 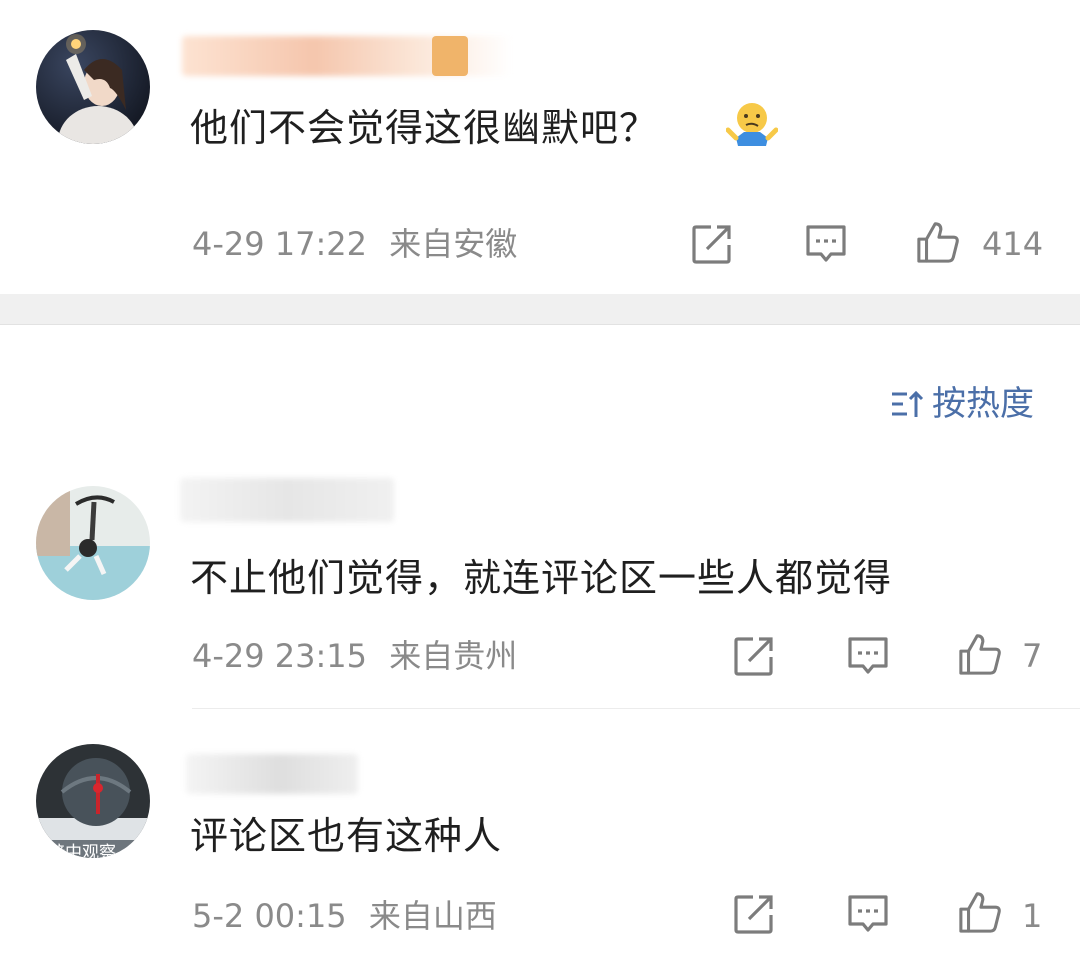 What do you see at coordinates (636, 708) in the screenshot?
I see `comment-divider` at bounding box center [636, 708].